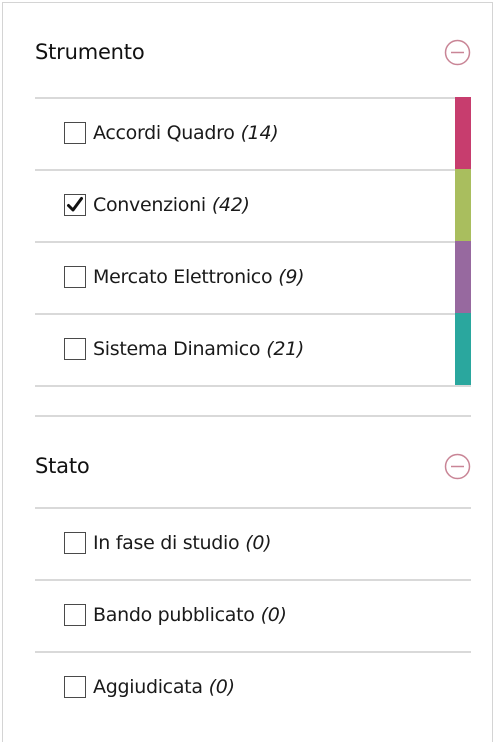 This screenshot has height=742, width=495. Describe the element at coordinates (463, 133) in the screenshot. I see `color-strip-accordi-quadro` at that location.